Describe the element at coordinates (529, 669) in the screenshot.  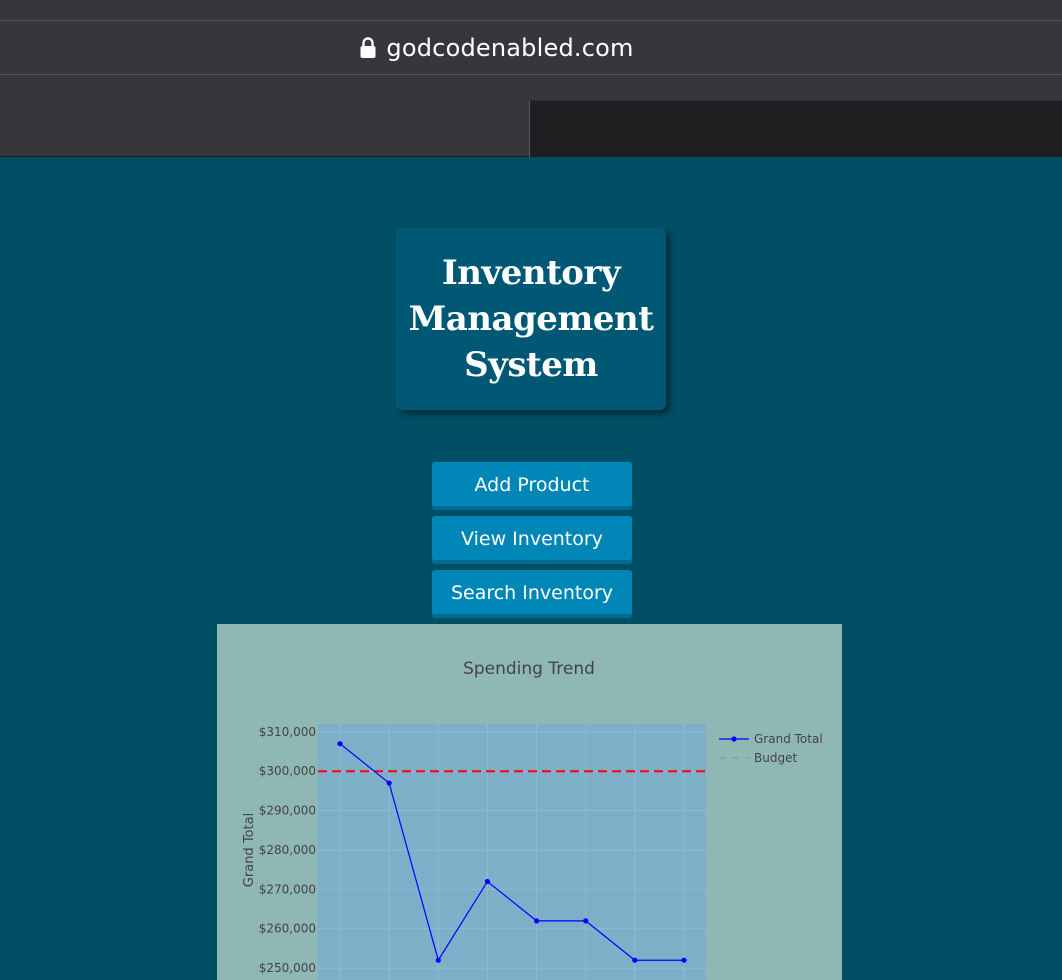
I see `chart-title: Spending Trend` at that location.